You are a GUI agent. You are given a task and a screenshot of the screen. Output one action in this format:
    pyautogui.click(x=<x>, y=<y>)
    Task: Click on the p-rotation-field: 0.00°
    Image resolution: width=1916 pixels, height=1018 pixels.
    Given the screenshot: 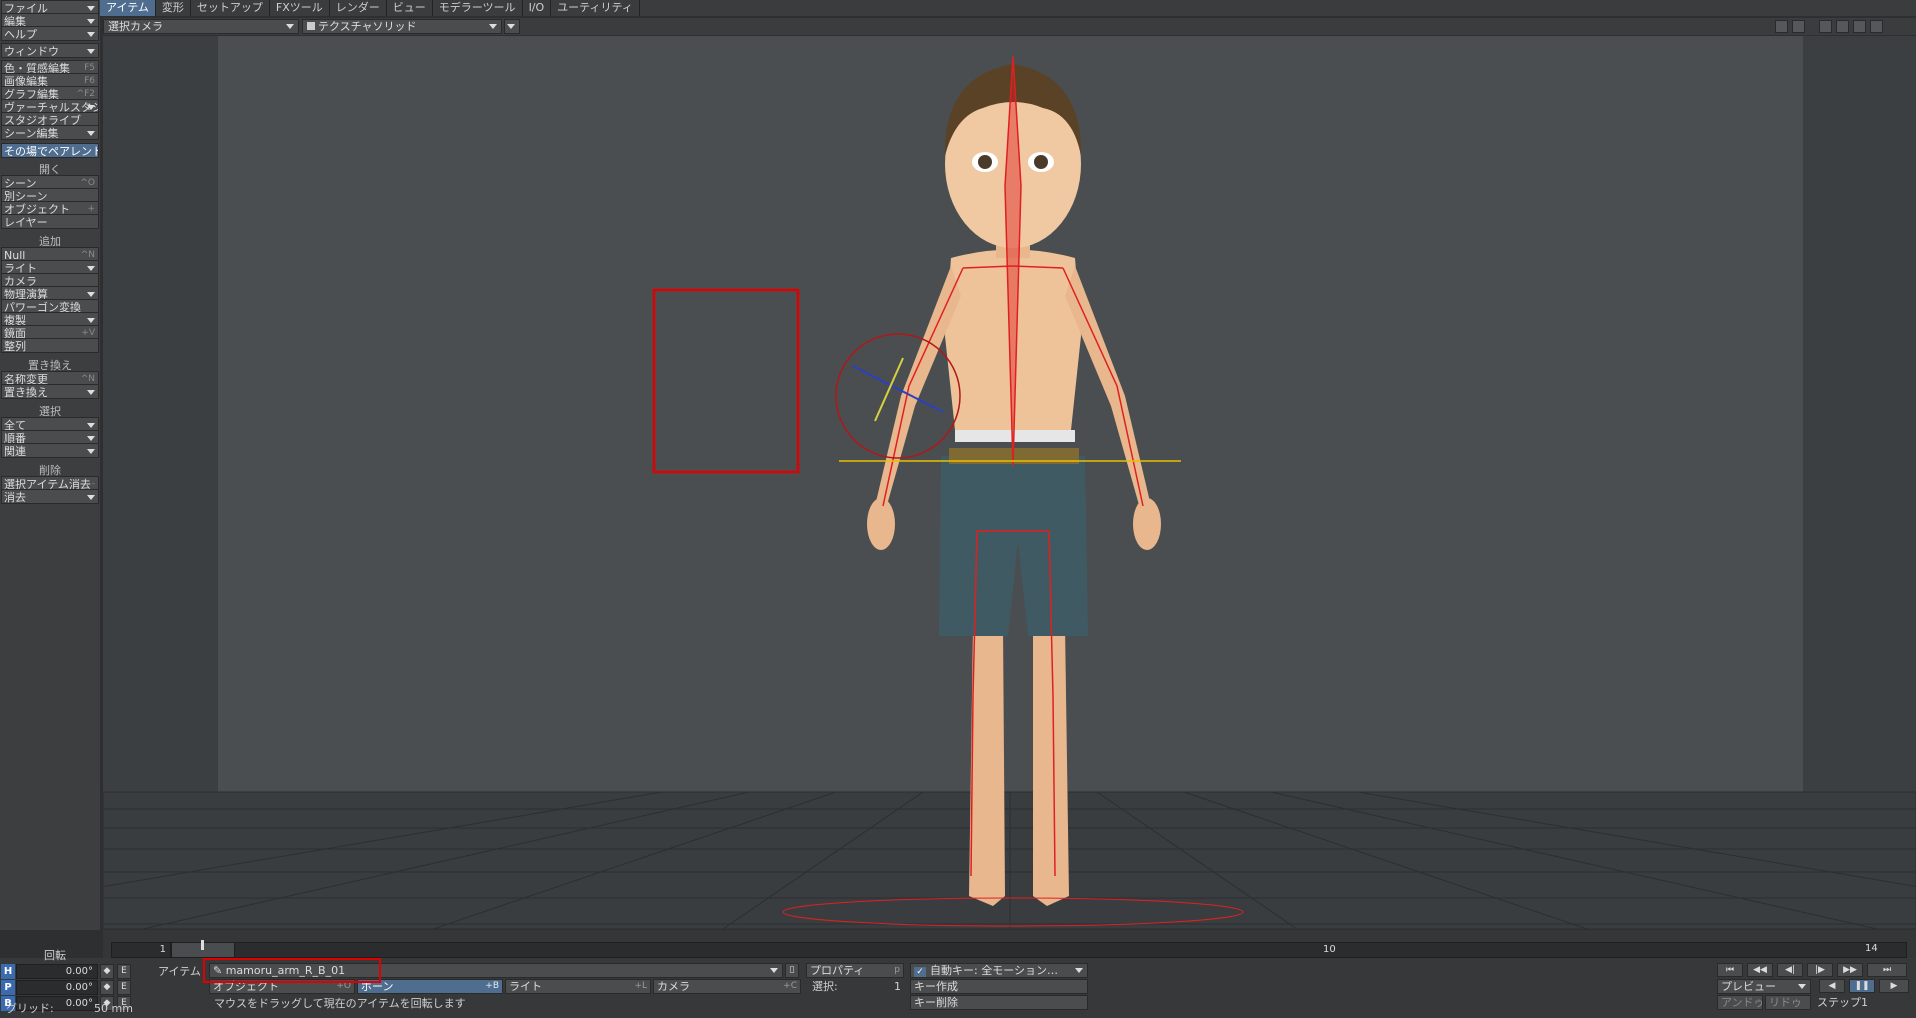 What is the action you would take?
    pyautogui.click(x=57, y=987)
    